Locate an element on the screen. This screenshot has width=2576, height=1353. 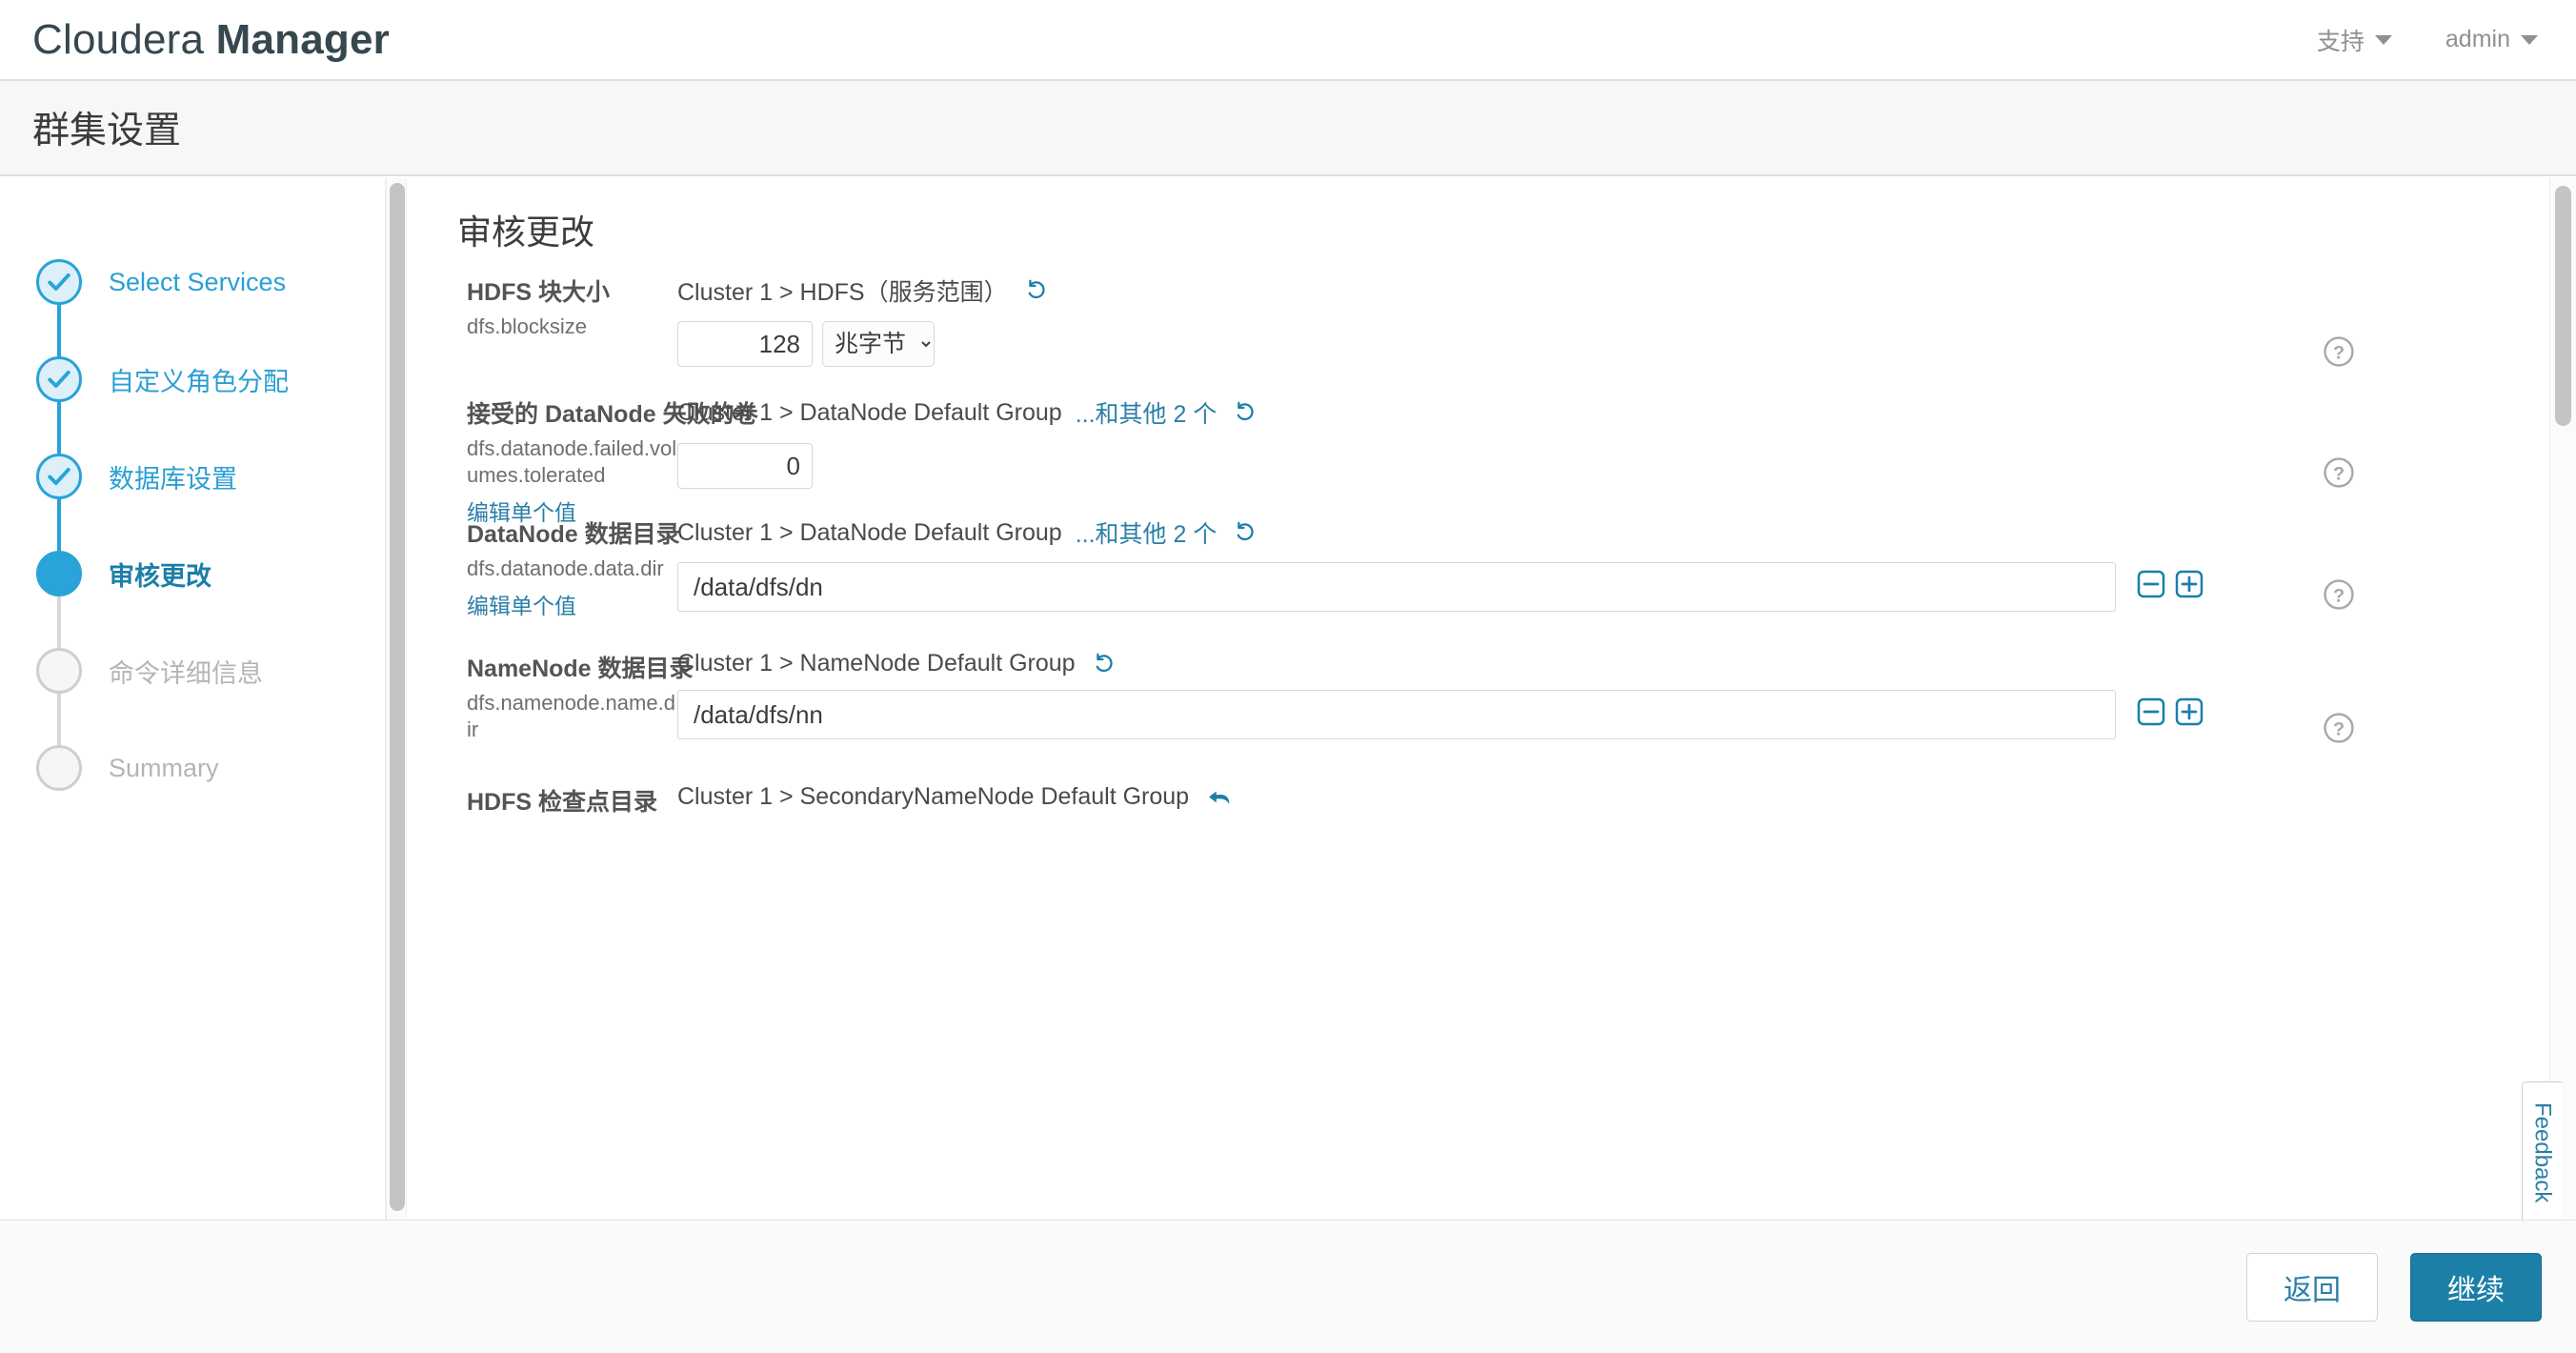
config-row-label-group: HDFS 检查点目录 is located at coordinates (572, 800).